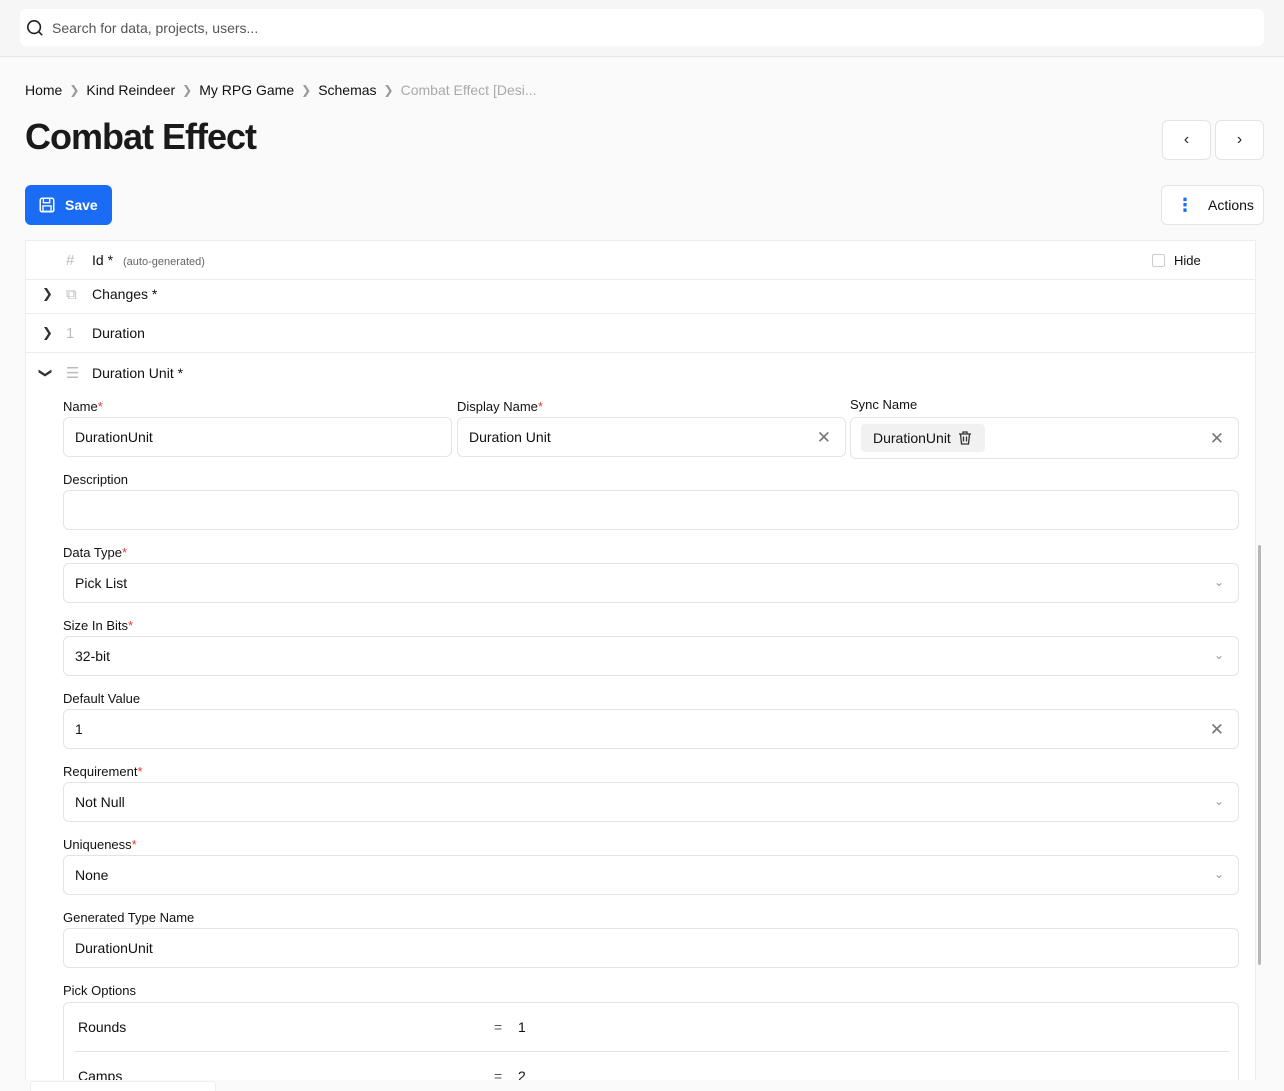  I want to click on uniqueness-value: None, so click(92, 875).